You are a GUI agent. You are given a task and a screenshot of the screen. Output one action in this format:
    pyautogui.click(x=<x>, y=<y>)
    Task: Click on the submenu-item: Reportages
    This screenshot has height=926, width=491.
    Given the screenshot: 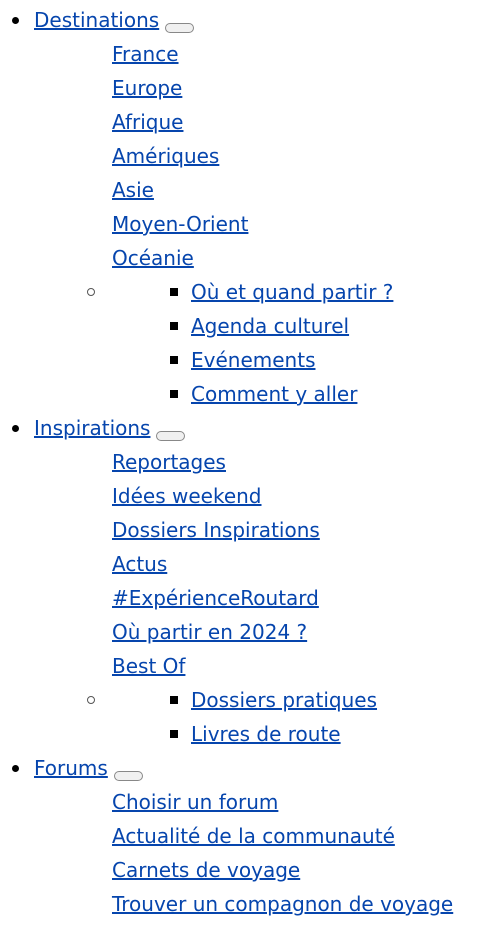 What is the action you would take?
    pyautogui.click(x=169, y=462)
    